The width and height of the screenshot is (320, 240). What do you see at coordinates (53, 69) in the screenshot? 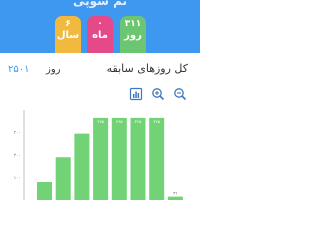
I see `total-days-unit: روز` at bounding box center [53, 69].